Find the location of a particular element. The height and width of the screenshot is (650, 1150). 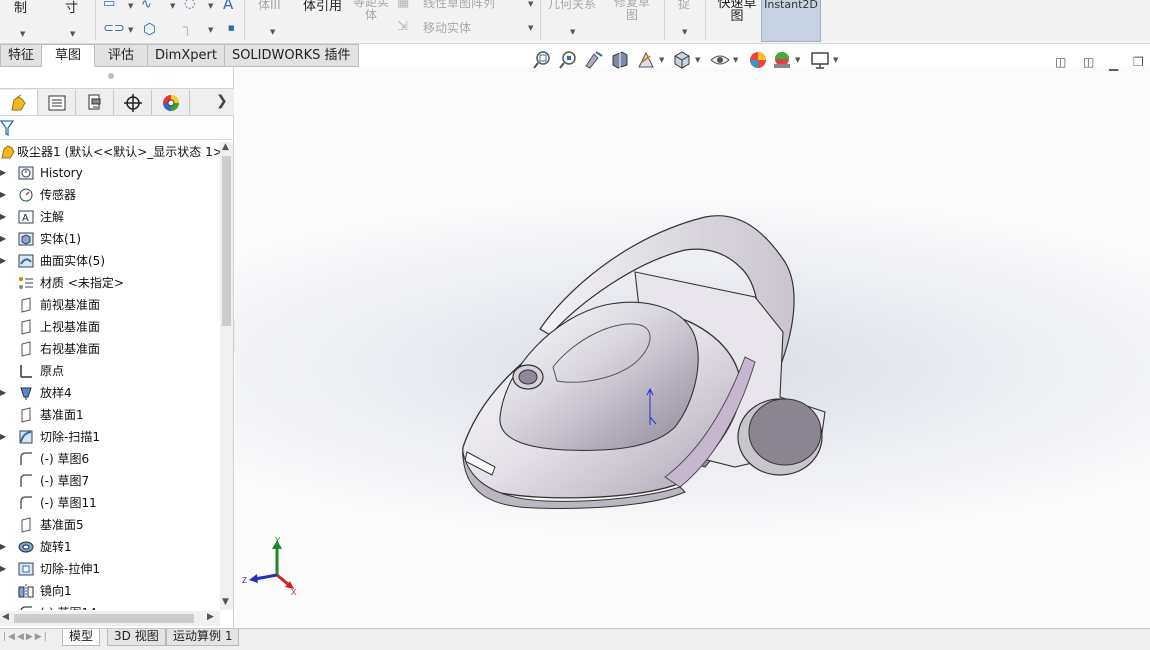

tab-sketch: 草图 is located at coordinates (69, 55).